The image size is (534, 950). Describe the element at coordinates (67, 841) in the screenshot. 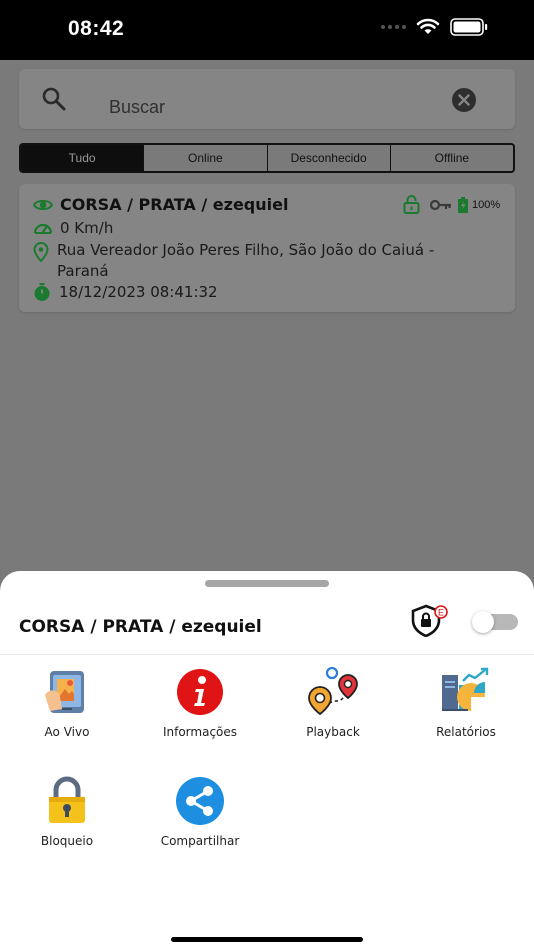

I see `action-label-bloqueio: Bloqueio` at that location.